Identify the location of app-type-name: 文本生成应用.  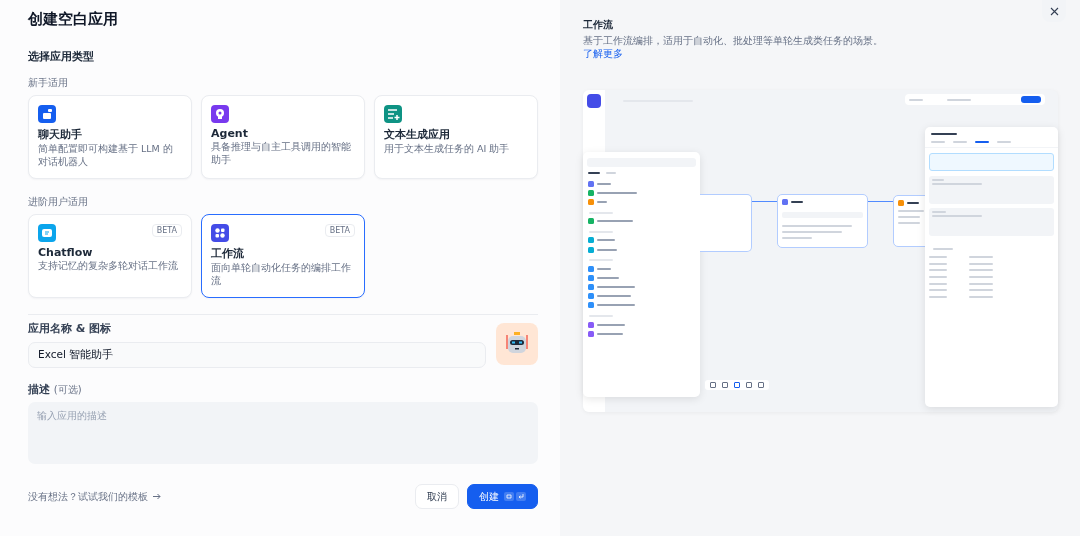
(417, 134).